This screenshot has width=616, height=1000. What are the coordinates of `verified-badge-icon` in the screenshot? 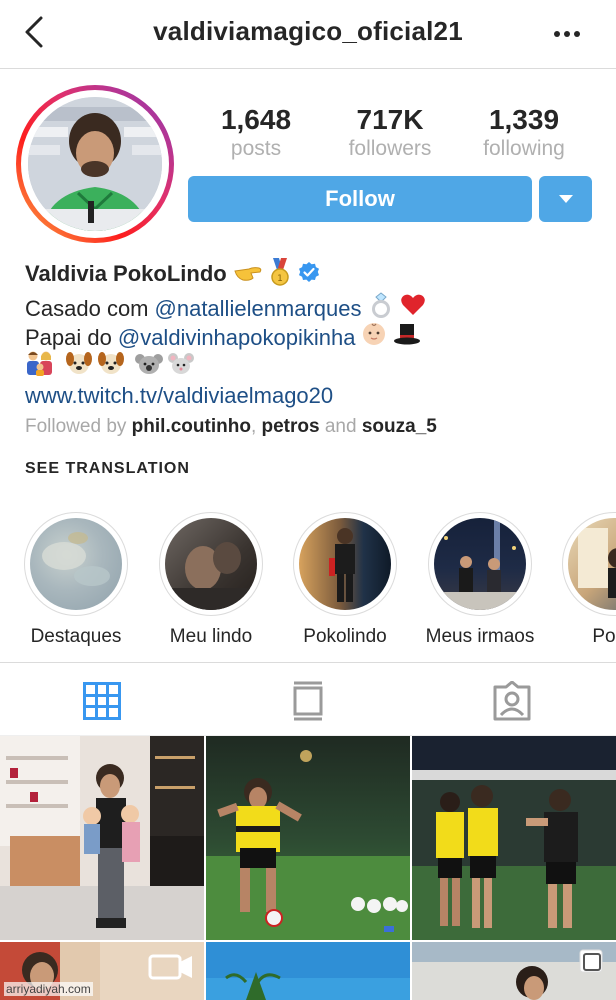 It's located at (309, 274).